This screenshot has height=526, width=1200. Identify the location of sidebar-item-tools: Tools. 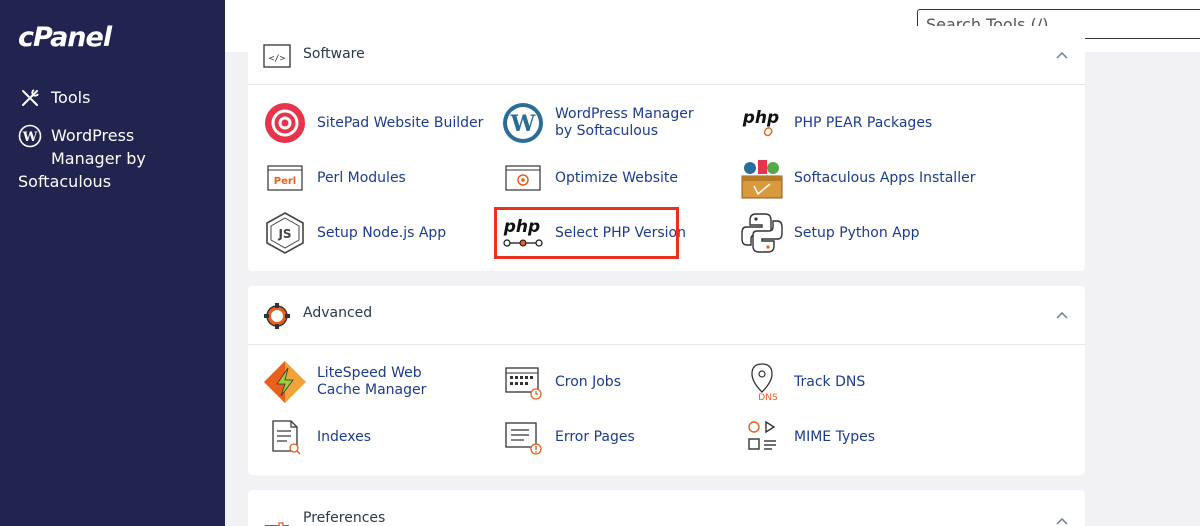
(54, 97).